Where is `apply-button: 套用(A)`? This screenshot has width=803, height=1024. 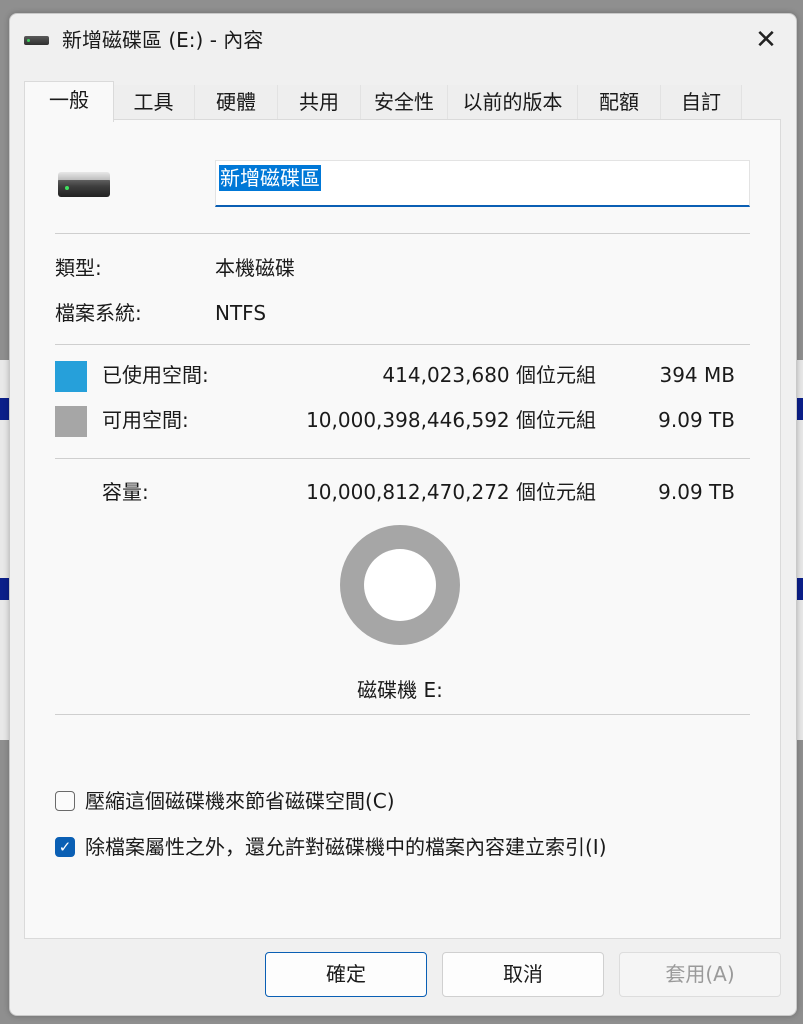
apply-button: 套用(A) is located at coordinates (700, 974).